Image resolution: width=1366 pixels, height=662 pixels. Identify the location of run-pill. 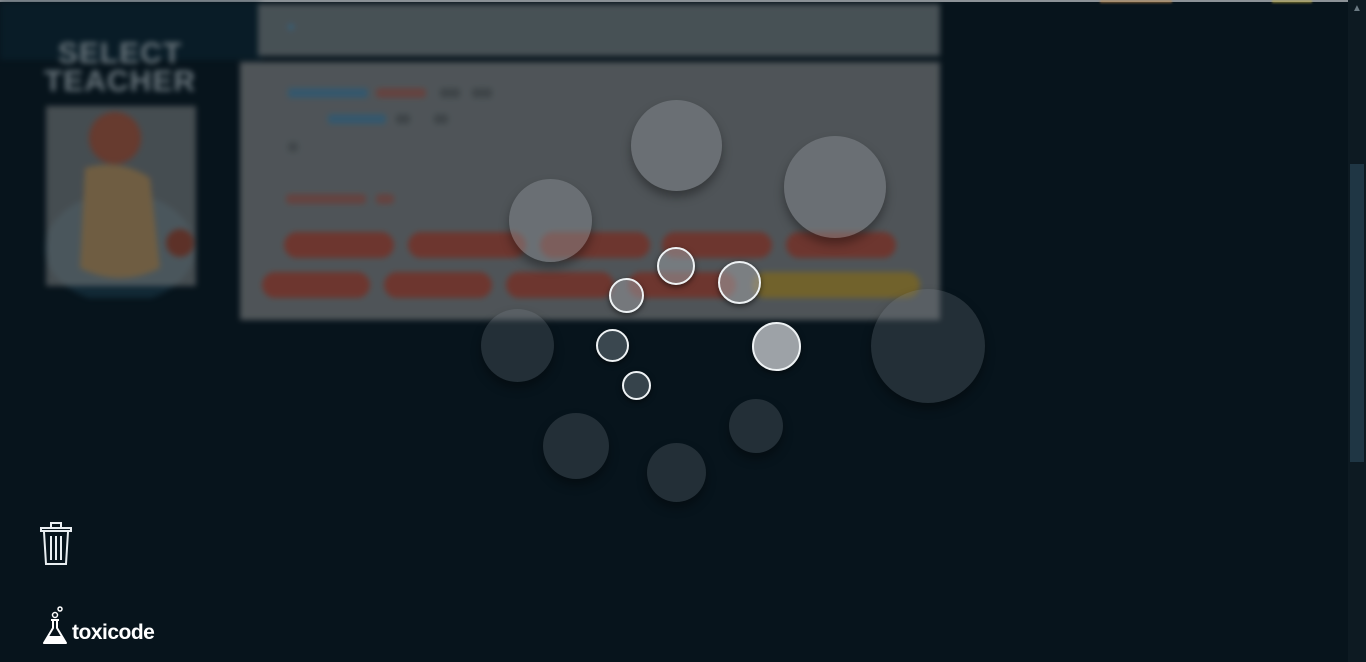
(836, 285).